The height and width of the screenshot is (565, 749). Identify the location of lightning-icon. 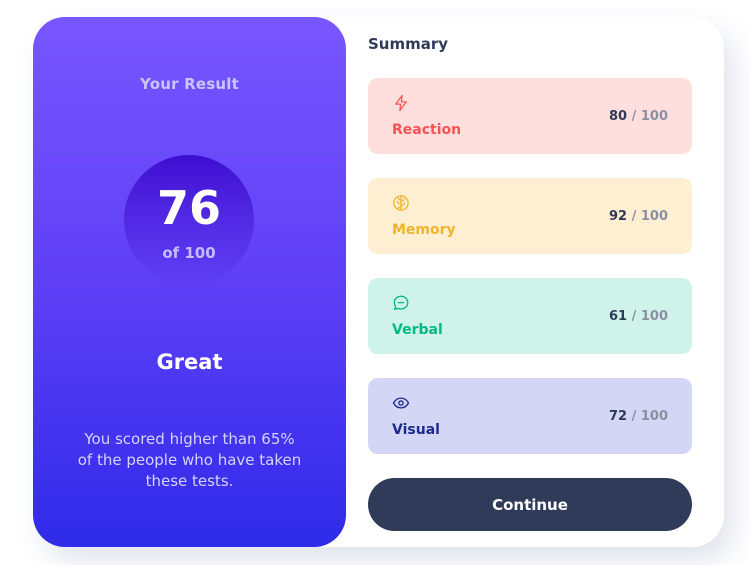
(401, 103).